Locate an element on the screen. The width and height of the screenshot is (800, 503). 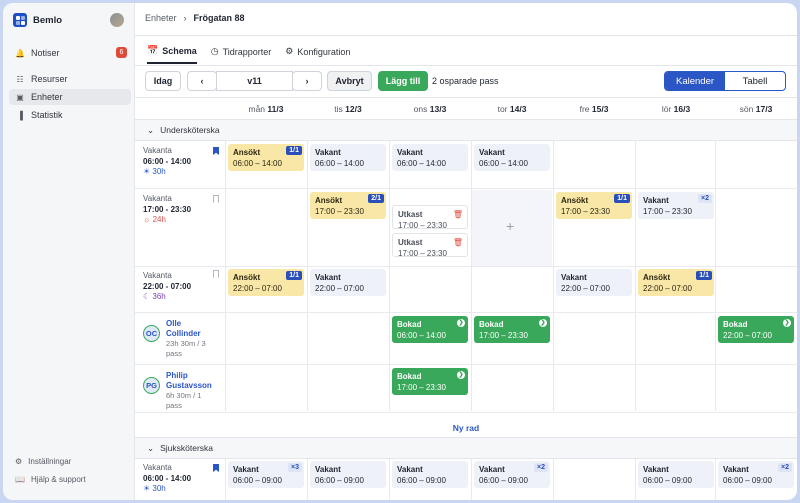
day-header: fre 15/3 is located at coordinates (594, 109).